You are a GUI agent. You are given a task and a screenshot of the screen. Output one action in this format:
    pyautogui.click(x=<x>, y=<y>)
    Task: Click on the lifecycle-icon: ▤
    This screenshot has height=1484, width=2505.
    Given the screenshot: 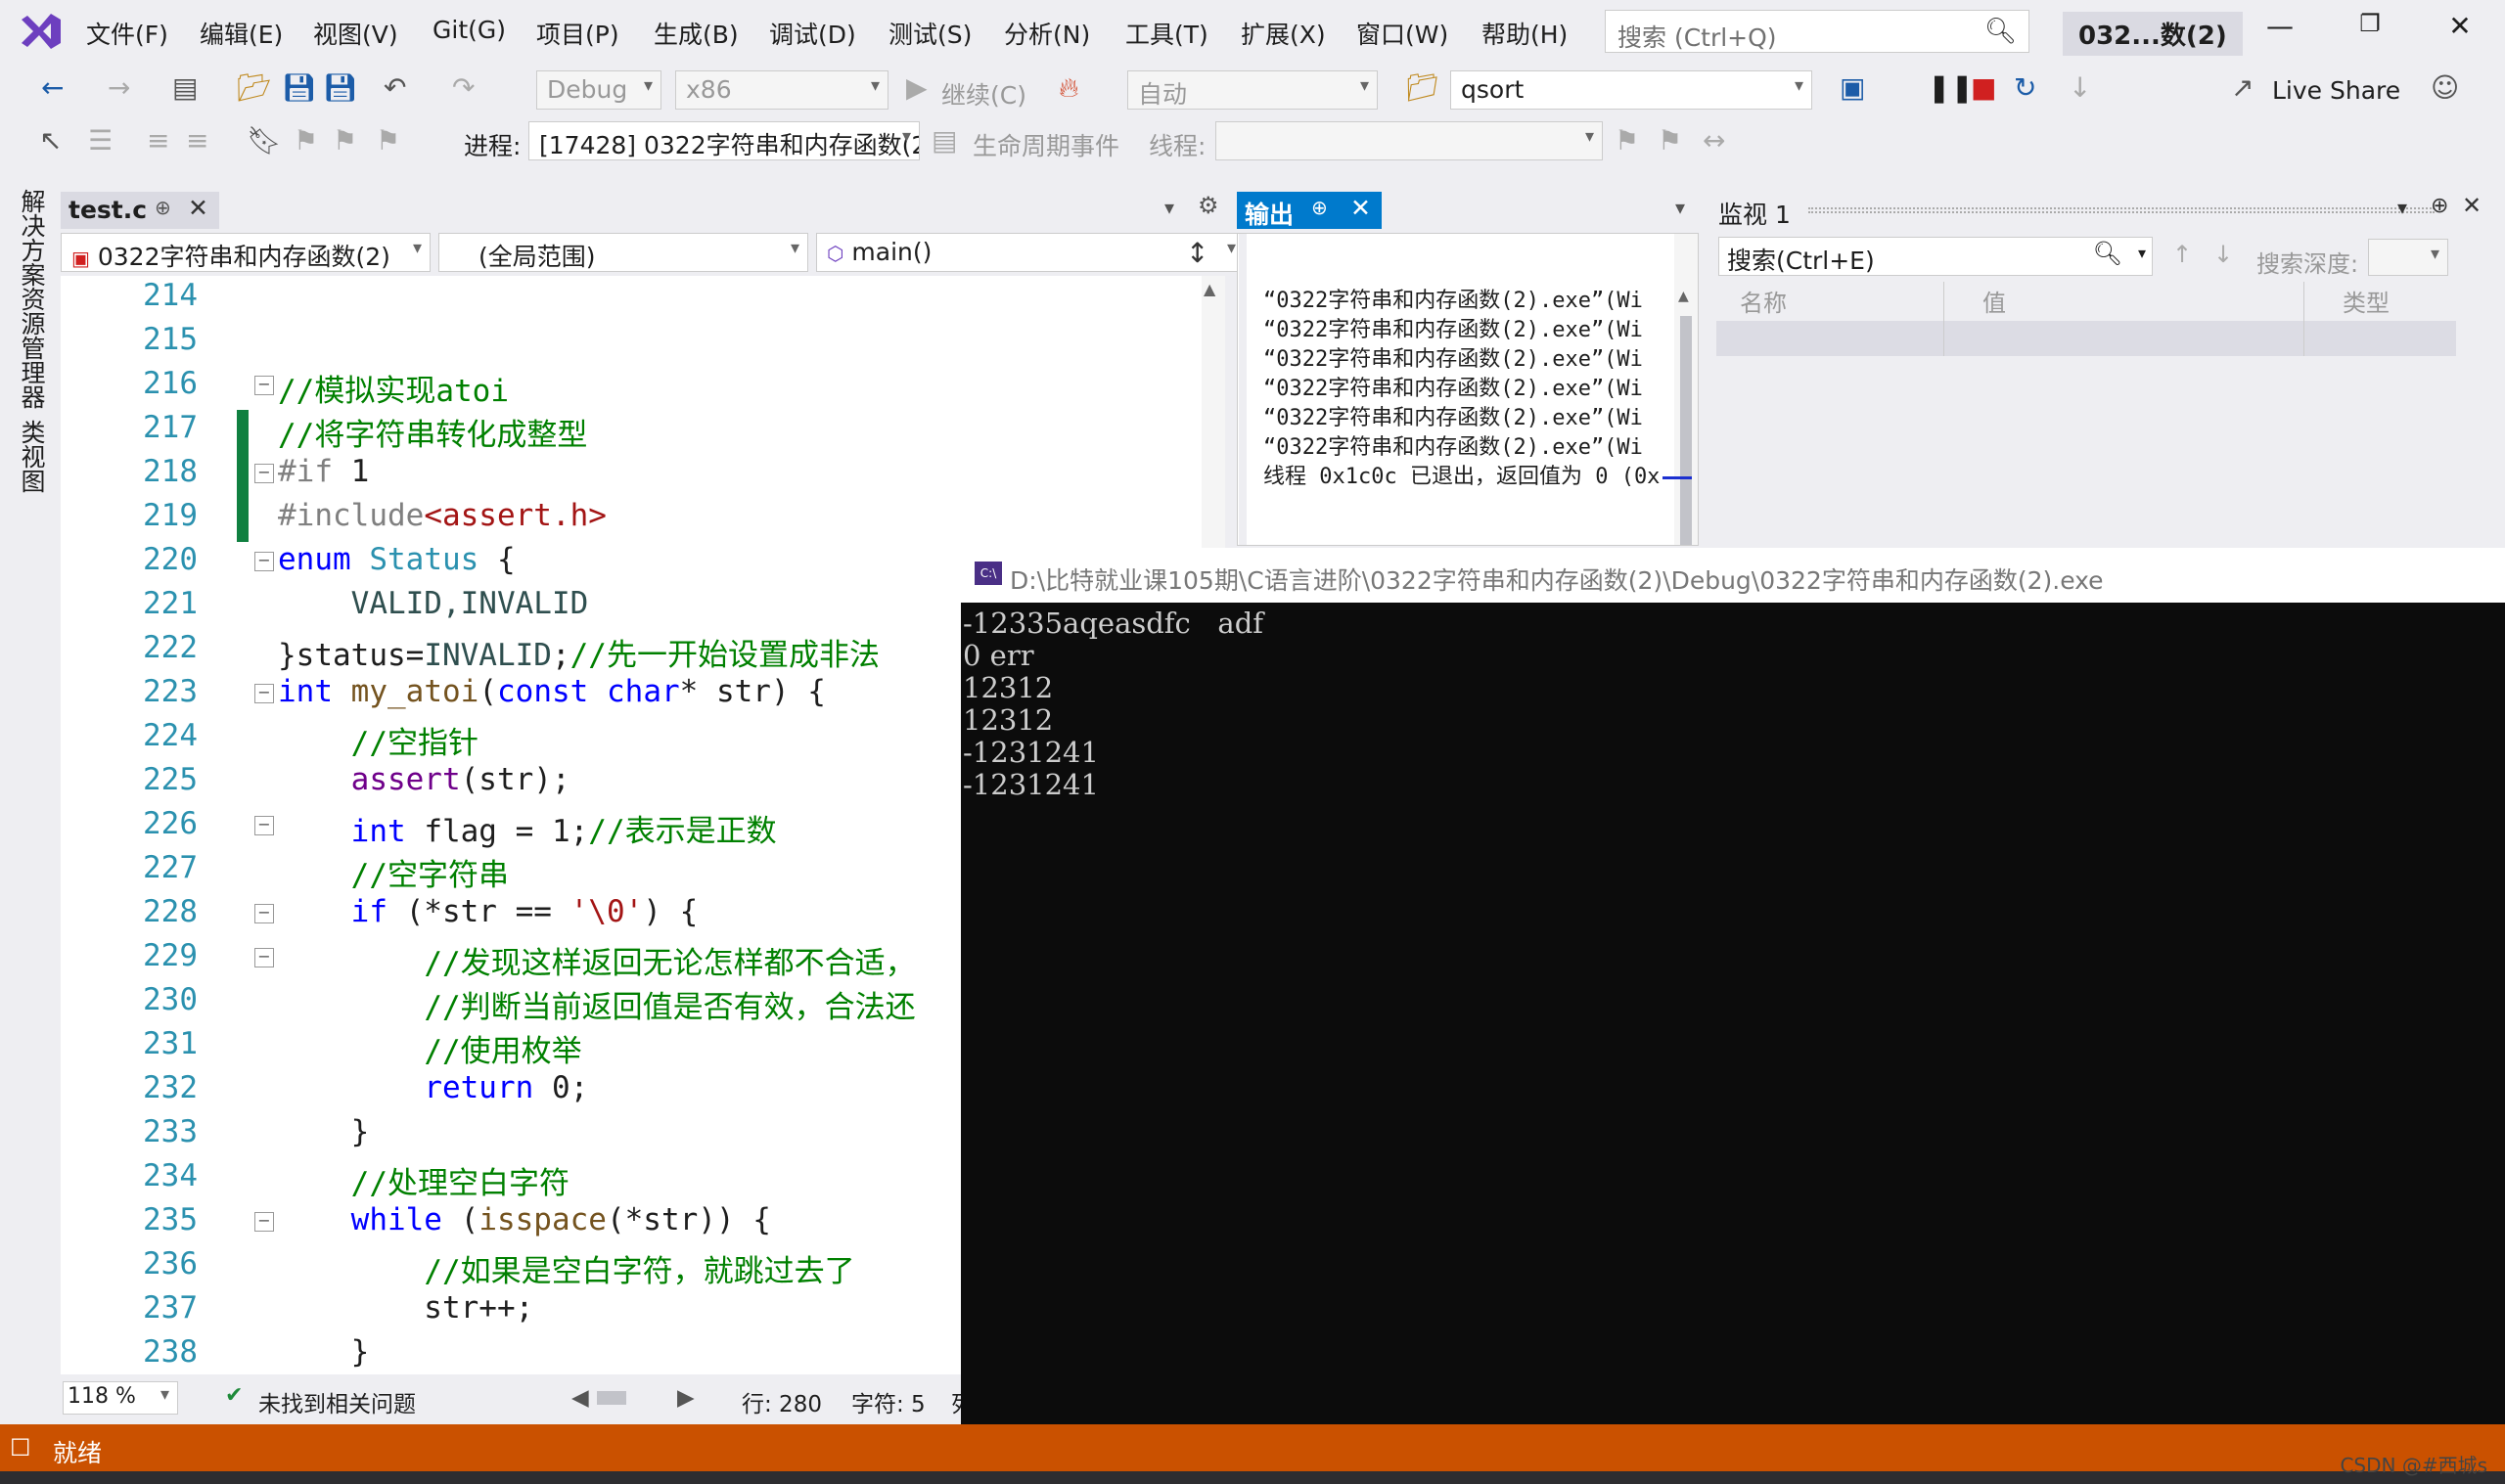 What is the action you would take?
    pyautogui.click(x=944, y=140)
    